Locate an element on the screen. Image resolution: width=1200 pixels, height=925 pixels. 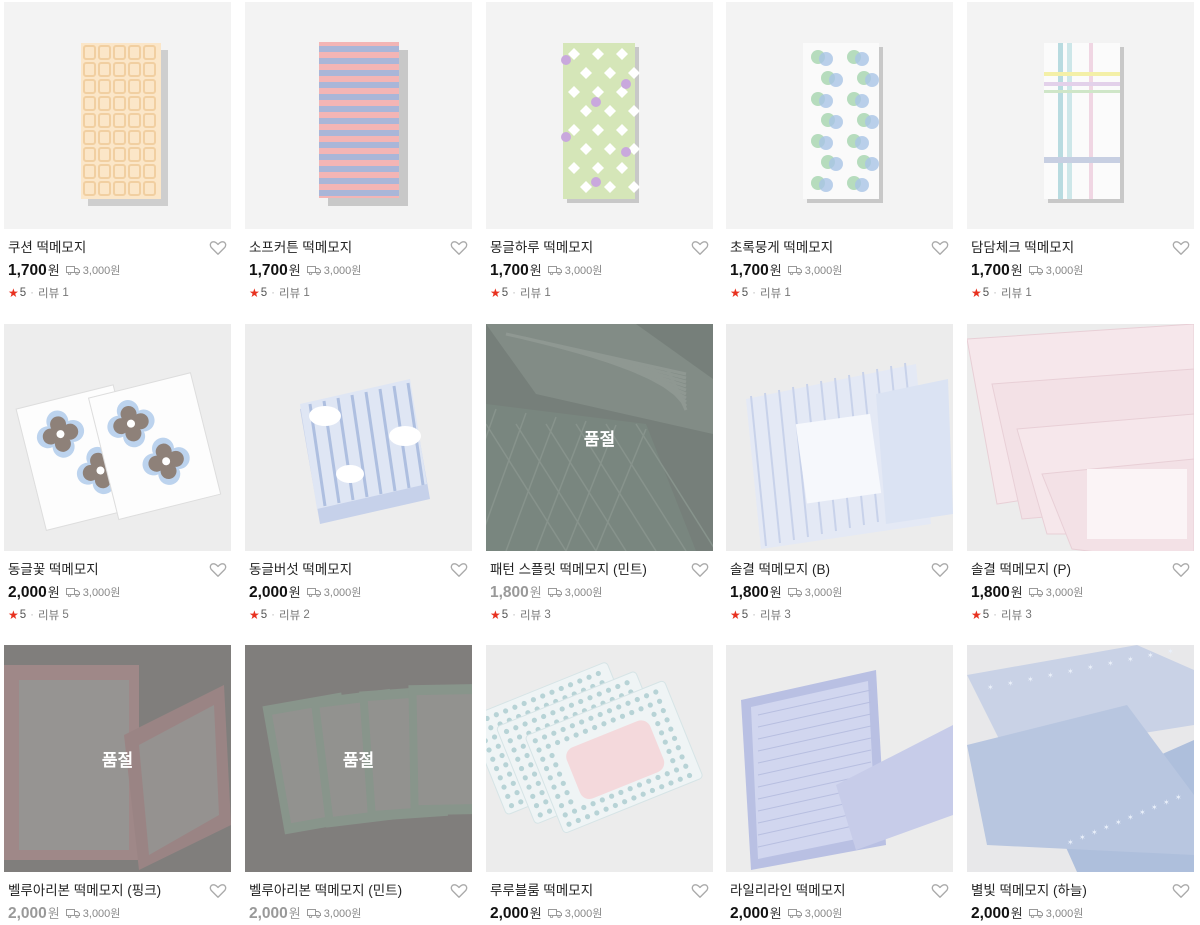
product-name: 벨루아리본 떡메모지 (핑크) is located at coordinates (117, 890).